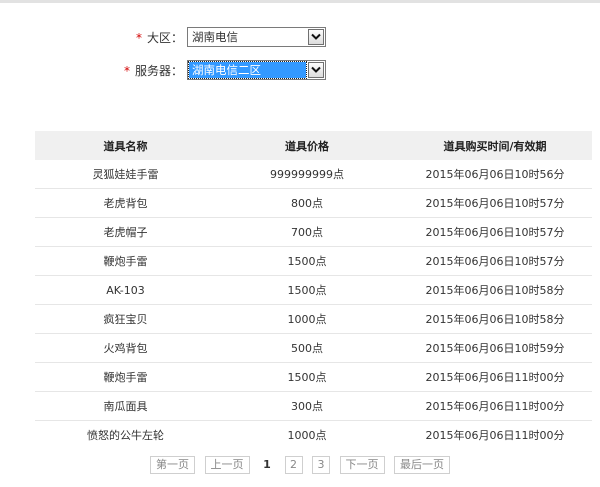 The height and width of the screenshot is (487, 600). What do you see at coordinates (125, 203) in the screenshot?
I see `item-name: 老虎背包` at bounding box center [125, 203].